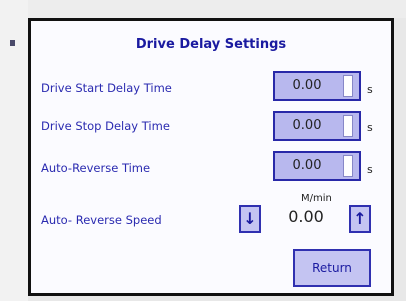 Image resolution: width=406 pixels, height=301 pixels. What do you see at coordinates (105, 126) in the screenshot?
I see `drive-stop-delay-label: Drive Stop Delay Time` at bounding box center [105, 126].